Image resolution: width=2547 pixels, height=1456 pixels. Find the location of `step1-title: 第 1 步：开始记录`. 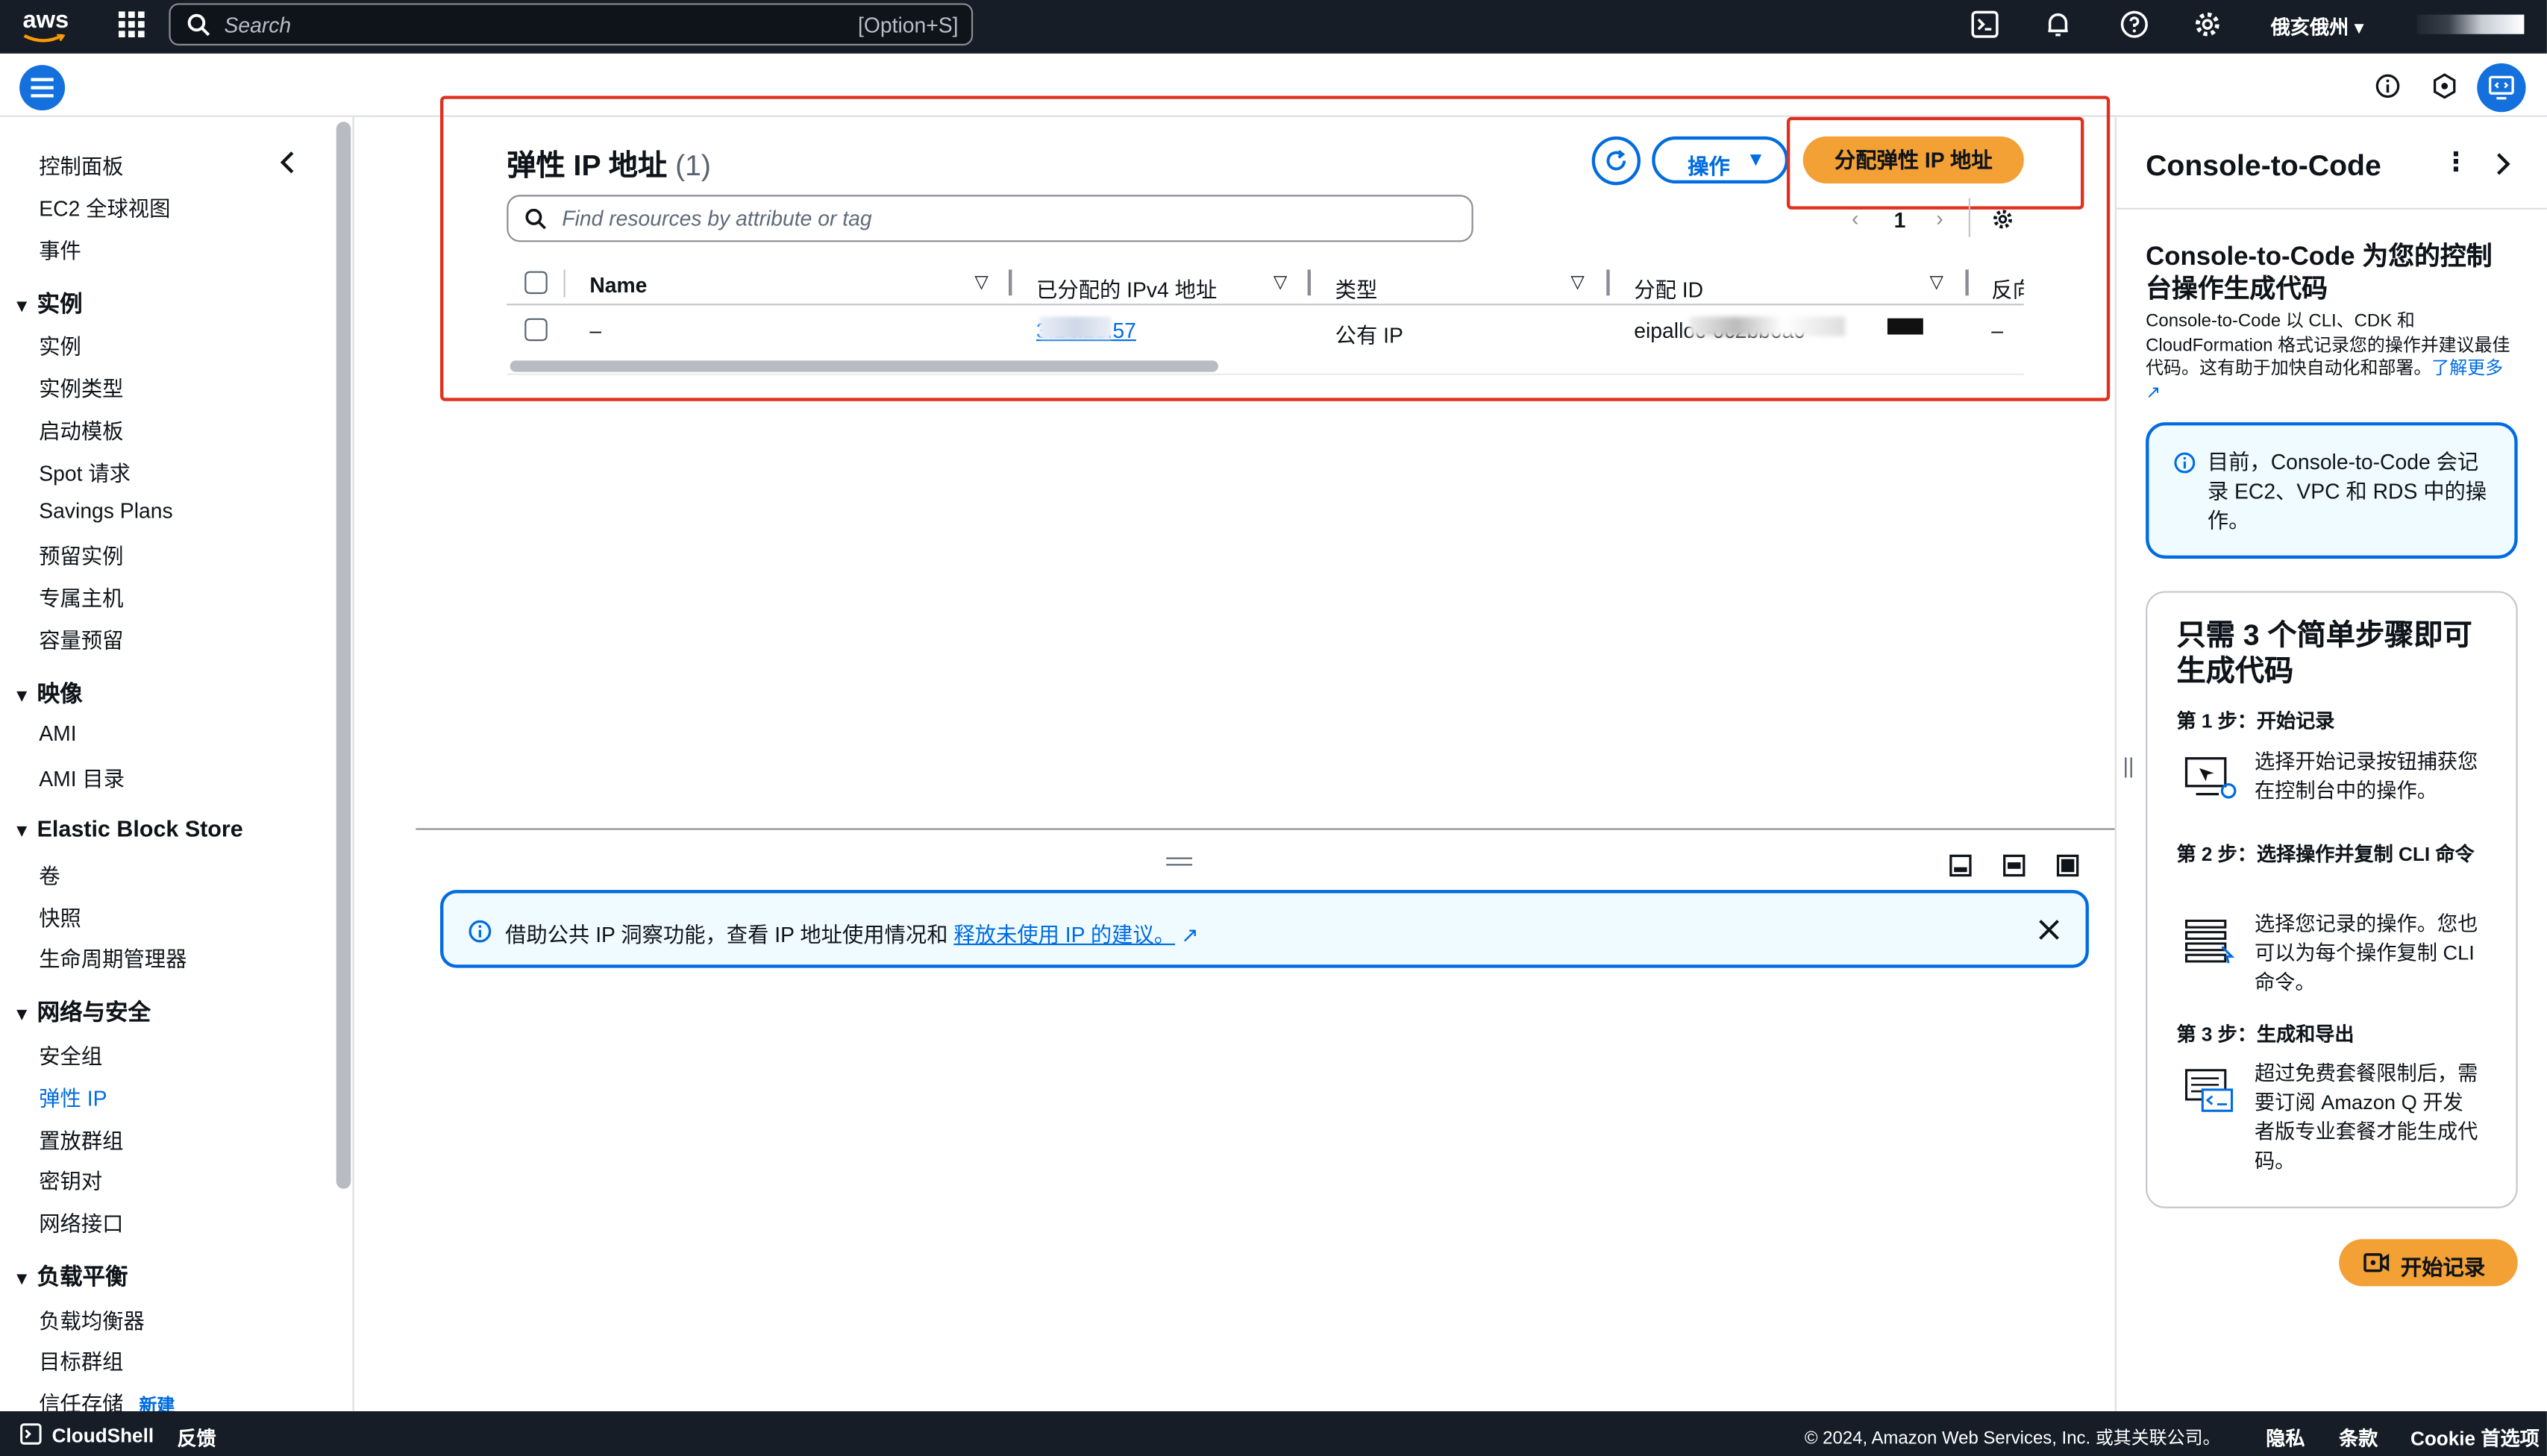

step1-title: 第 1 步：开始记录 is located at coordinates (2255, 720).